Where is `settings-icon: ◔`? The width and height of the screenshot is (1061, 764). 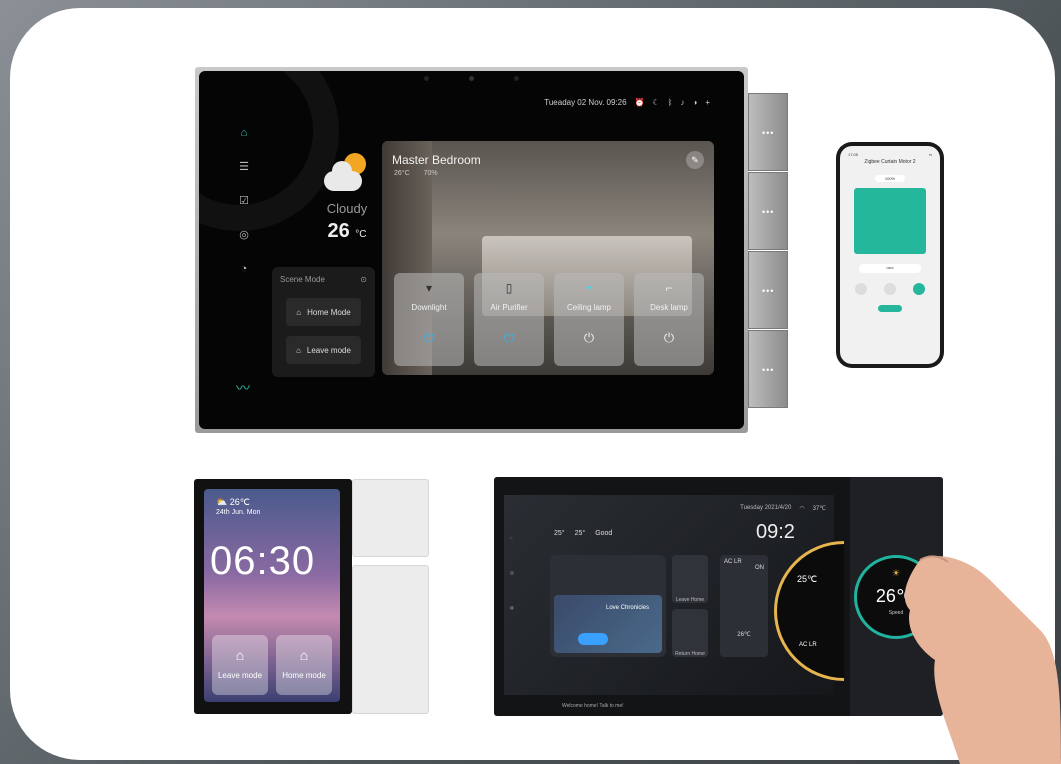
settings-icon: ◔ is located at coordinates (244, 269).